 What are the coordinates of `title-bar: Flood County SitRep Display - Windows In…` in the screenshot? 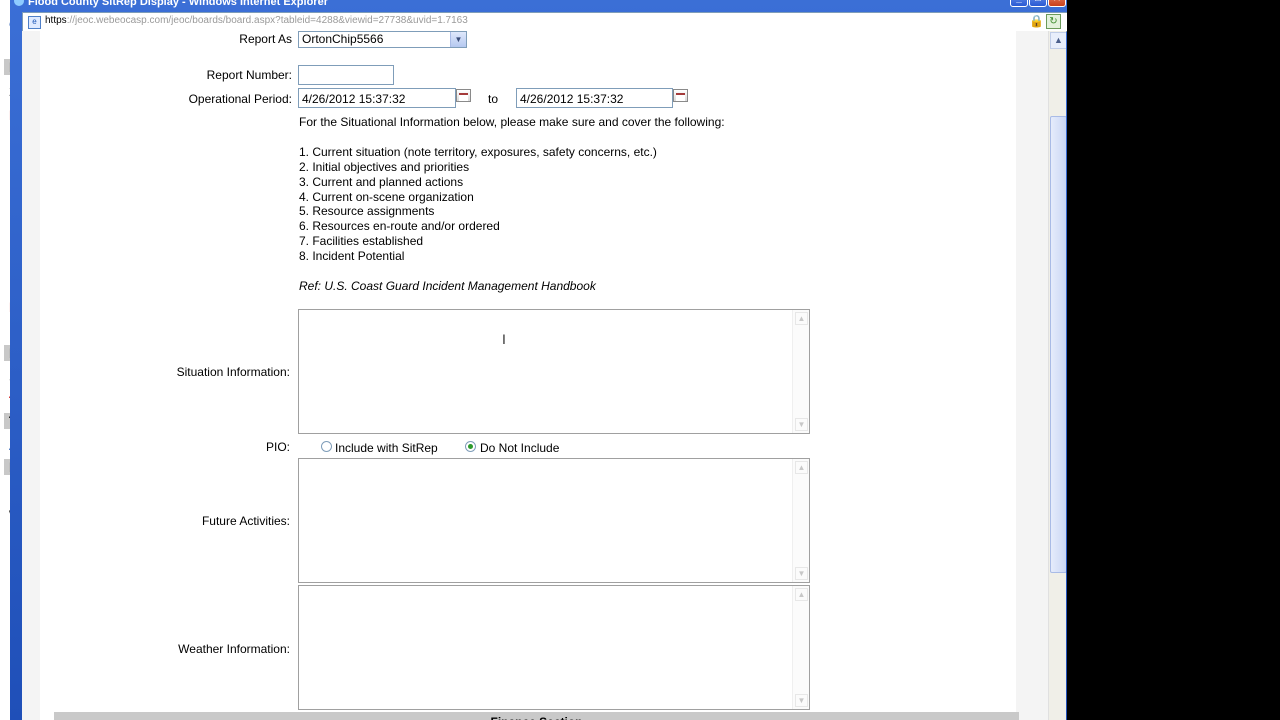 It's located at (540, 4).